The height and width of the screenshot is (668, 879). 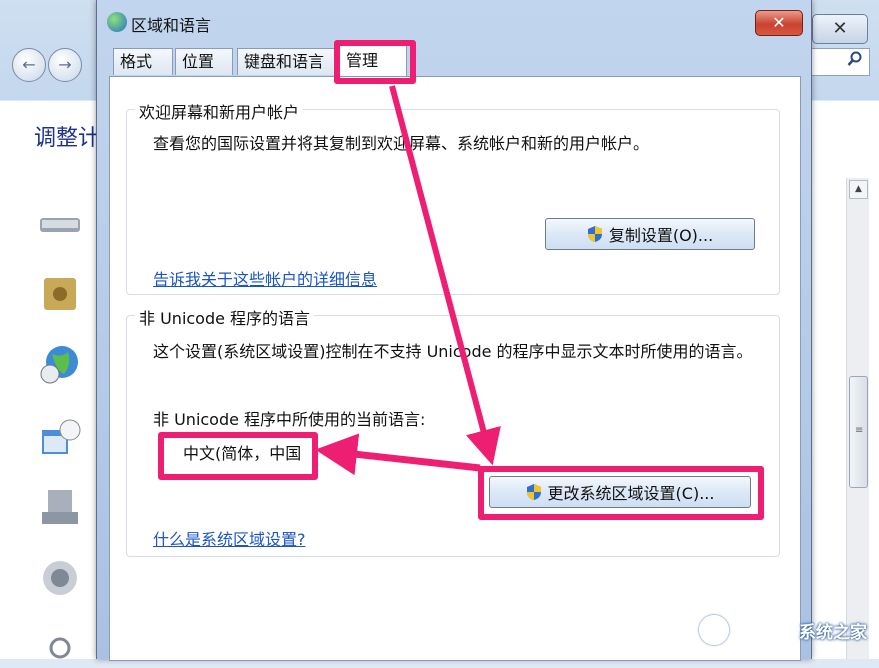 What do you see at coordinates (714, 630) in the screenshot?
I see `watermark-logo-icon` at bounding box center [714, 630].